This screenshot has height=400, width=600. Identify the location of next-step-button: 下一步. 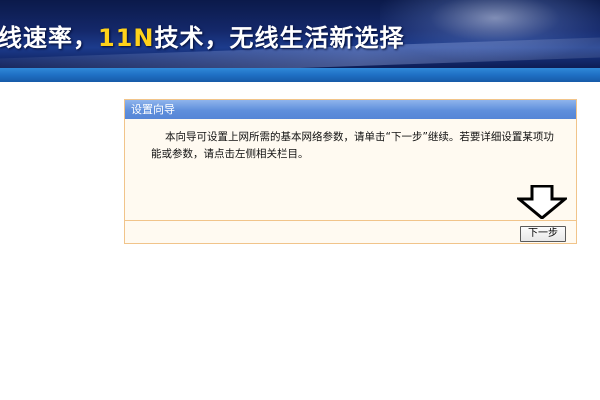
(543, 234).